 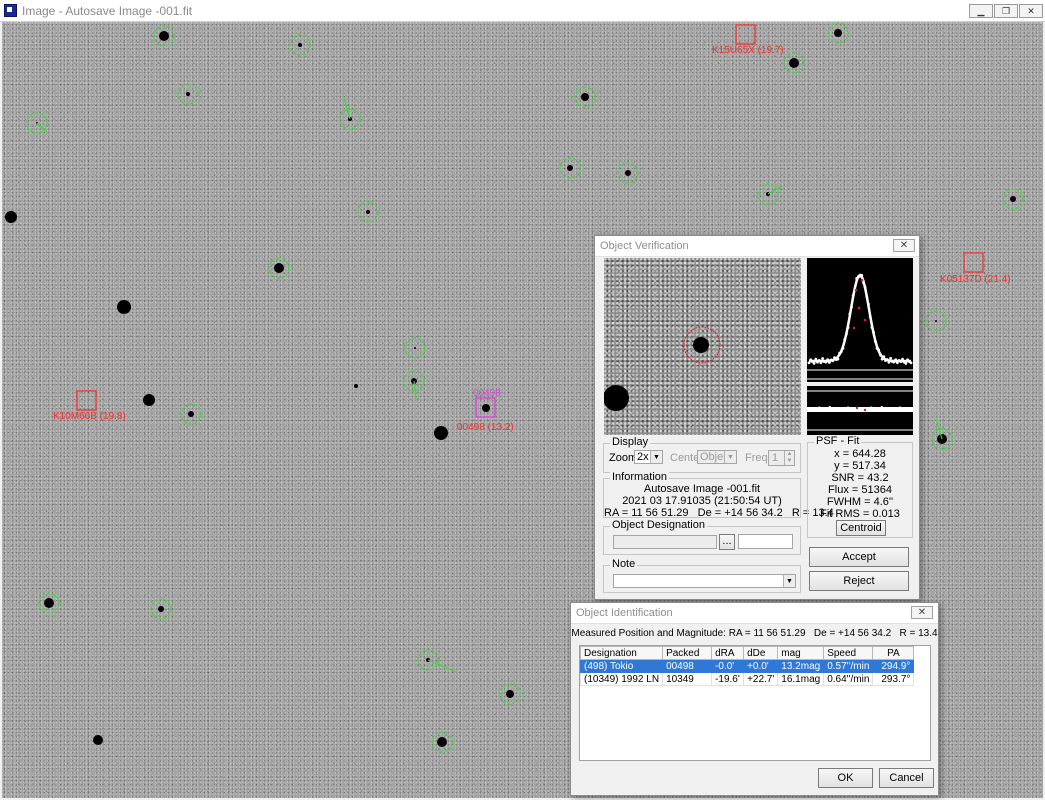 I want to click on freq-label: Freq., so click(x=758, y=458).